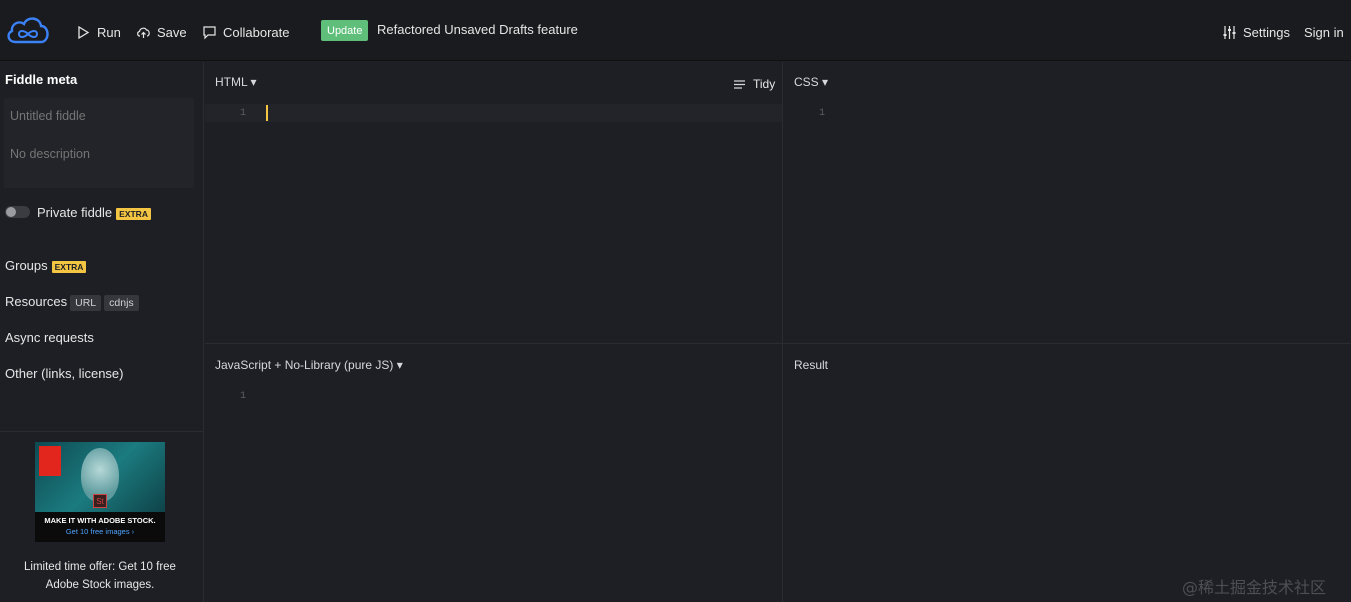  Describe the element at coordinates (172, 32) in the screenshot. I see `save-label: Save` at that location.